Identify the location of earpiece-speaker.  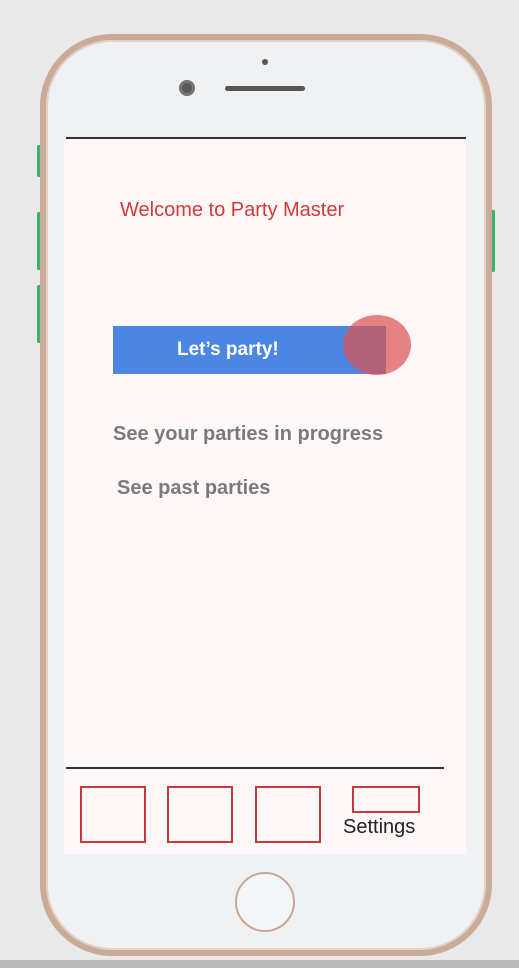
(265, 88).